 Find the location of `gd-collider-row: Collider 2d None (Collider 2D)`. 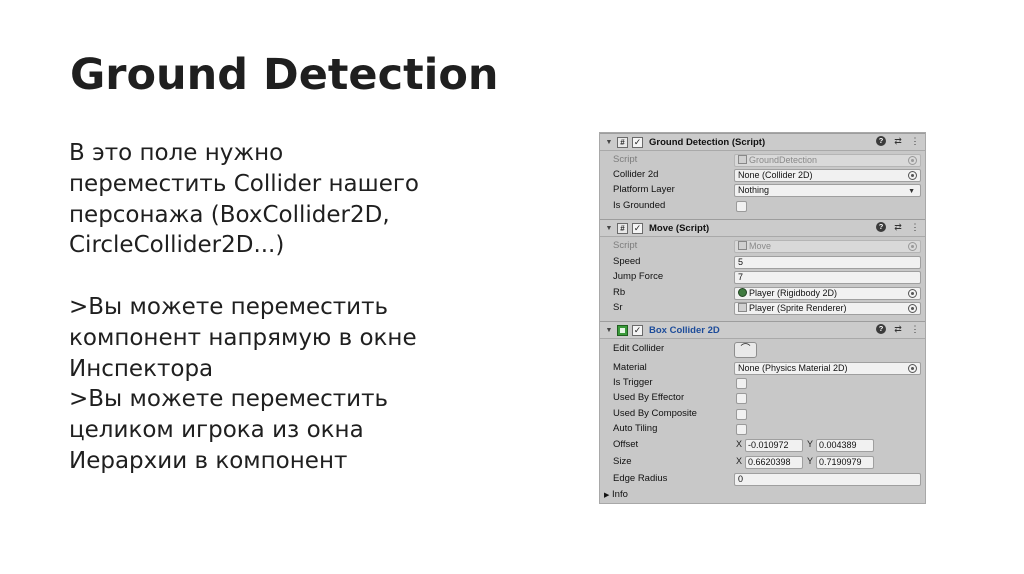

gd-collider-row: Collider 2d None (Collider 2D) is located at coordinates (762, 175).